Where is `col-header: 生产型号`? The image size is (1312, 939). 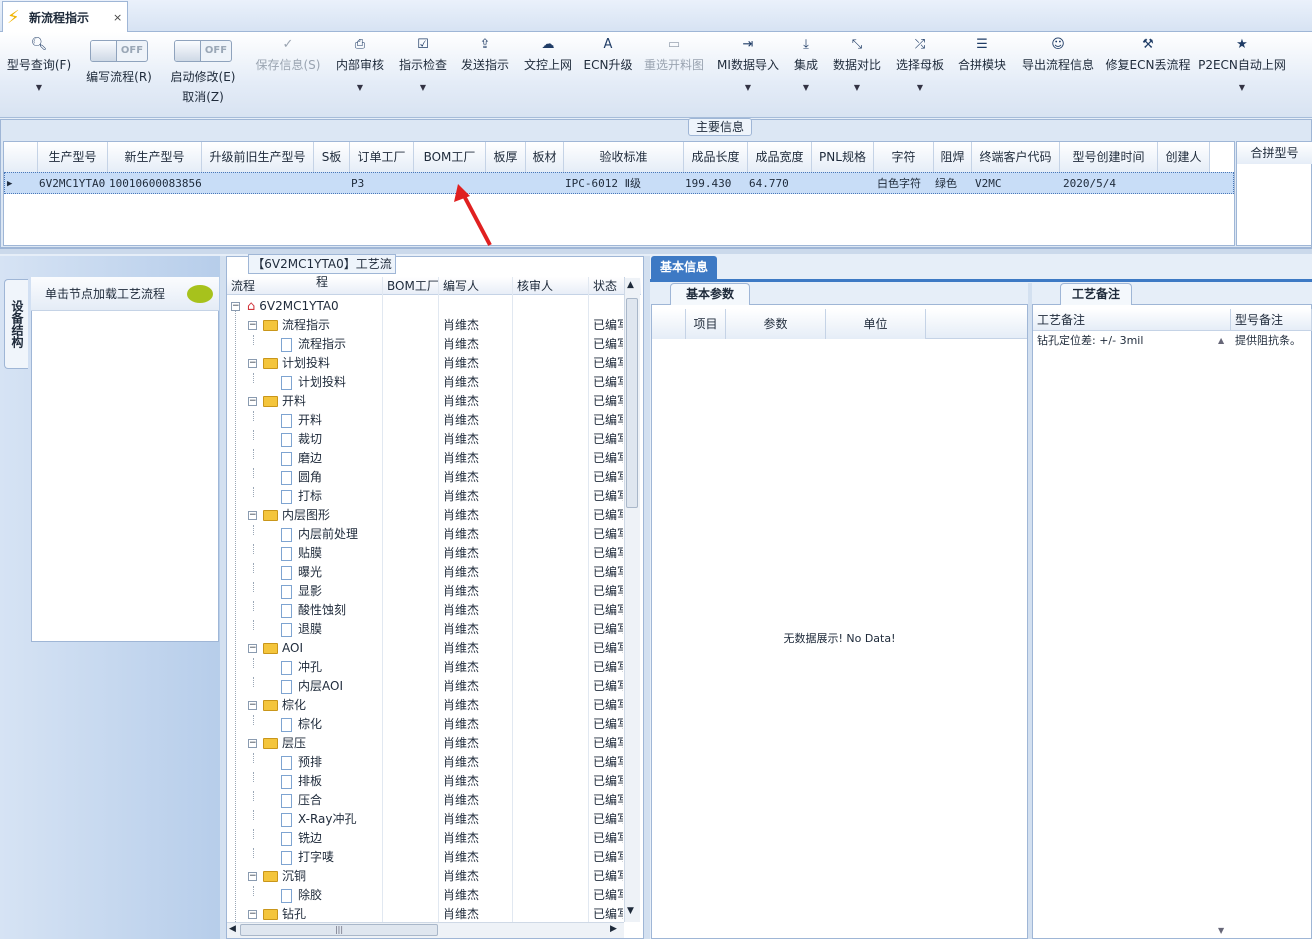
col-header: 生产型号 is located at coordinates (73, 157).